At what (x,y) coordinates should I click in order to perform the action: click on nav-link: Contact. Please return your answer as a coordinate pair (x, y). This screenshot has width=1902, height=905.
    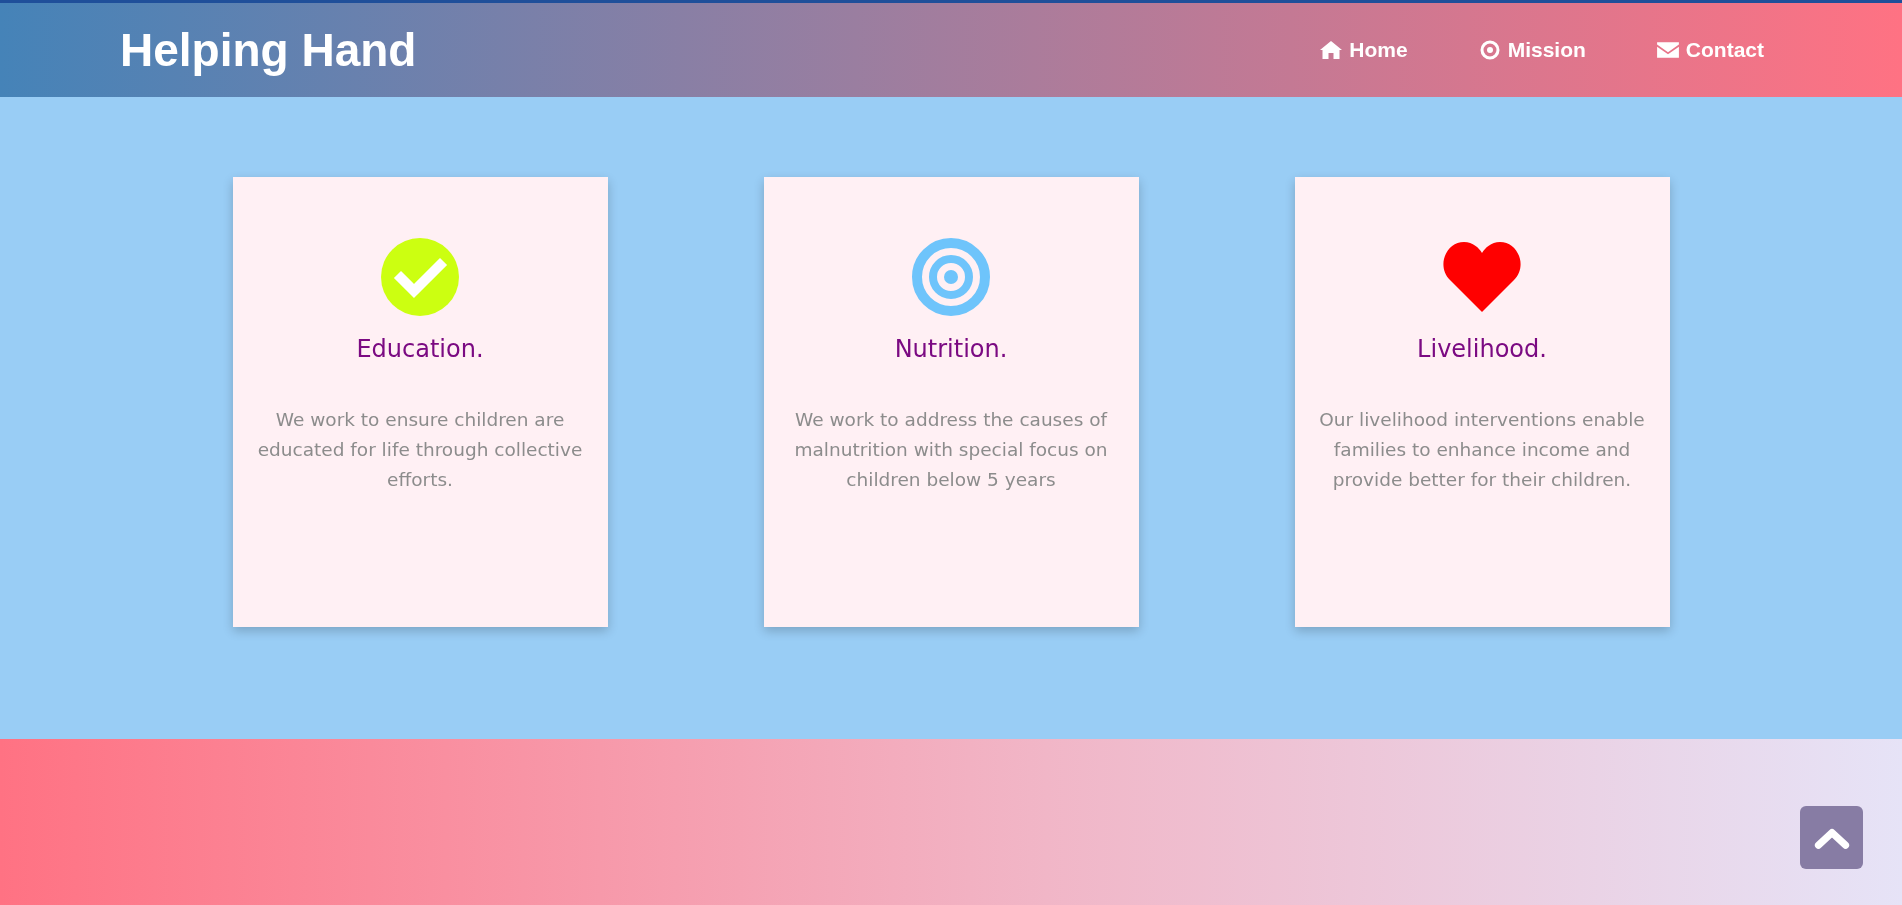
    Looking at the image, I should click on (1709, 50).